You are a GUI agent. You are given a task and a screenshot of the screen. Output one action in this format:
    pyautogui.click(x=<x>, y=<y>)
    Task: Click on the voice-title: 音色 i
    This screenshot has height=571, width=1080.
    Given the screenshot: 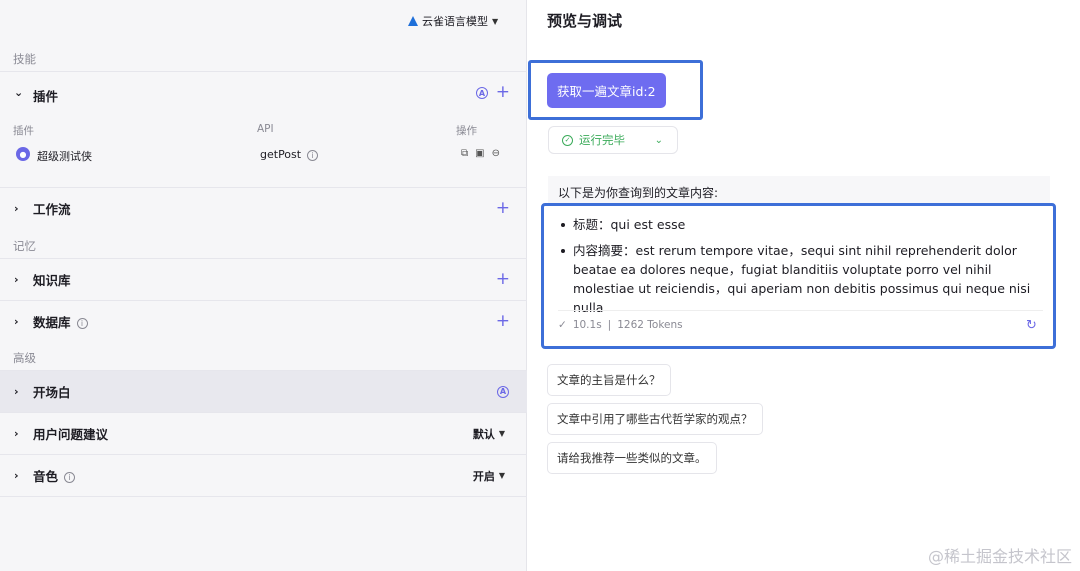 What is the action you would take?
    pyautogui.click(x=54, y=475)
    